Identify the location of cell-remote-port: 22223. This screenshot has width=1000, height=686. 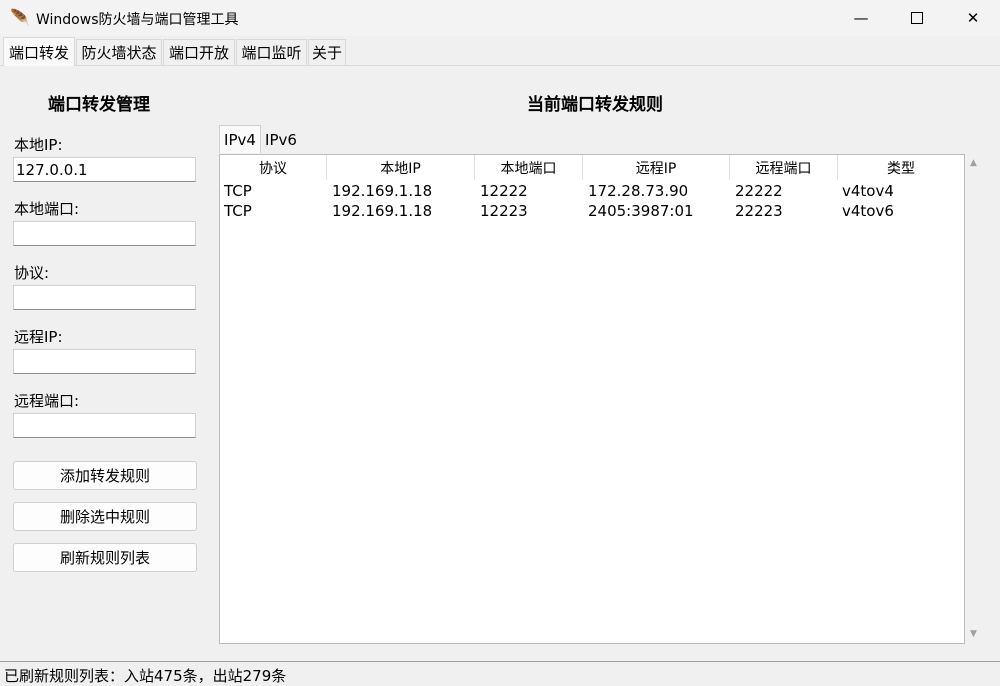
(759, 211).